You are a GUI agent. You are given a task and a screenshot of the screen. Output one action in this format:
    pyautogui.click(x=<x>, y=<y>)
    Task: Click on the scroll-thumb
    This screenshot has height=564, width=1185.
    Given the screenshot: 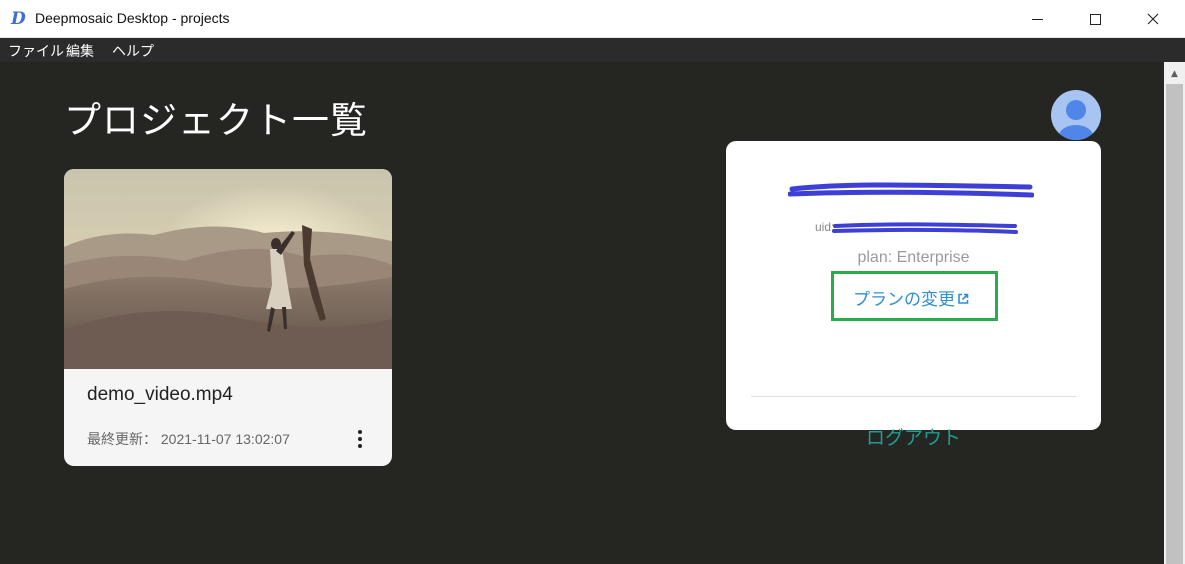 What is the action you would take?
    pyautogui.click(x=1174, y=324)
    